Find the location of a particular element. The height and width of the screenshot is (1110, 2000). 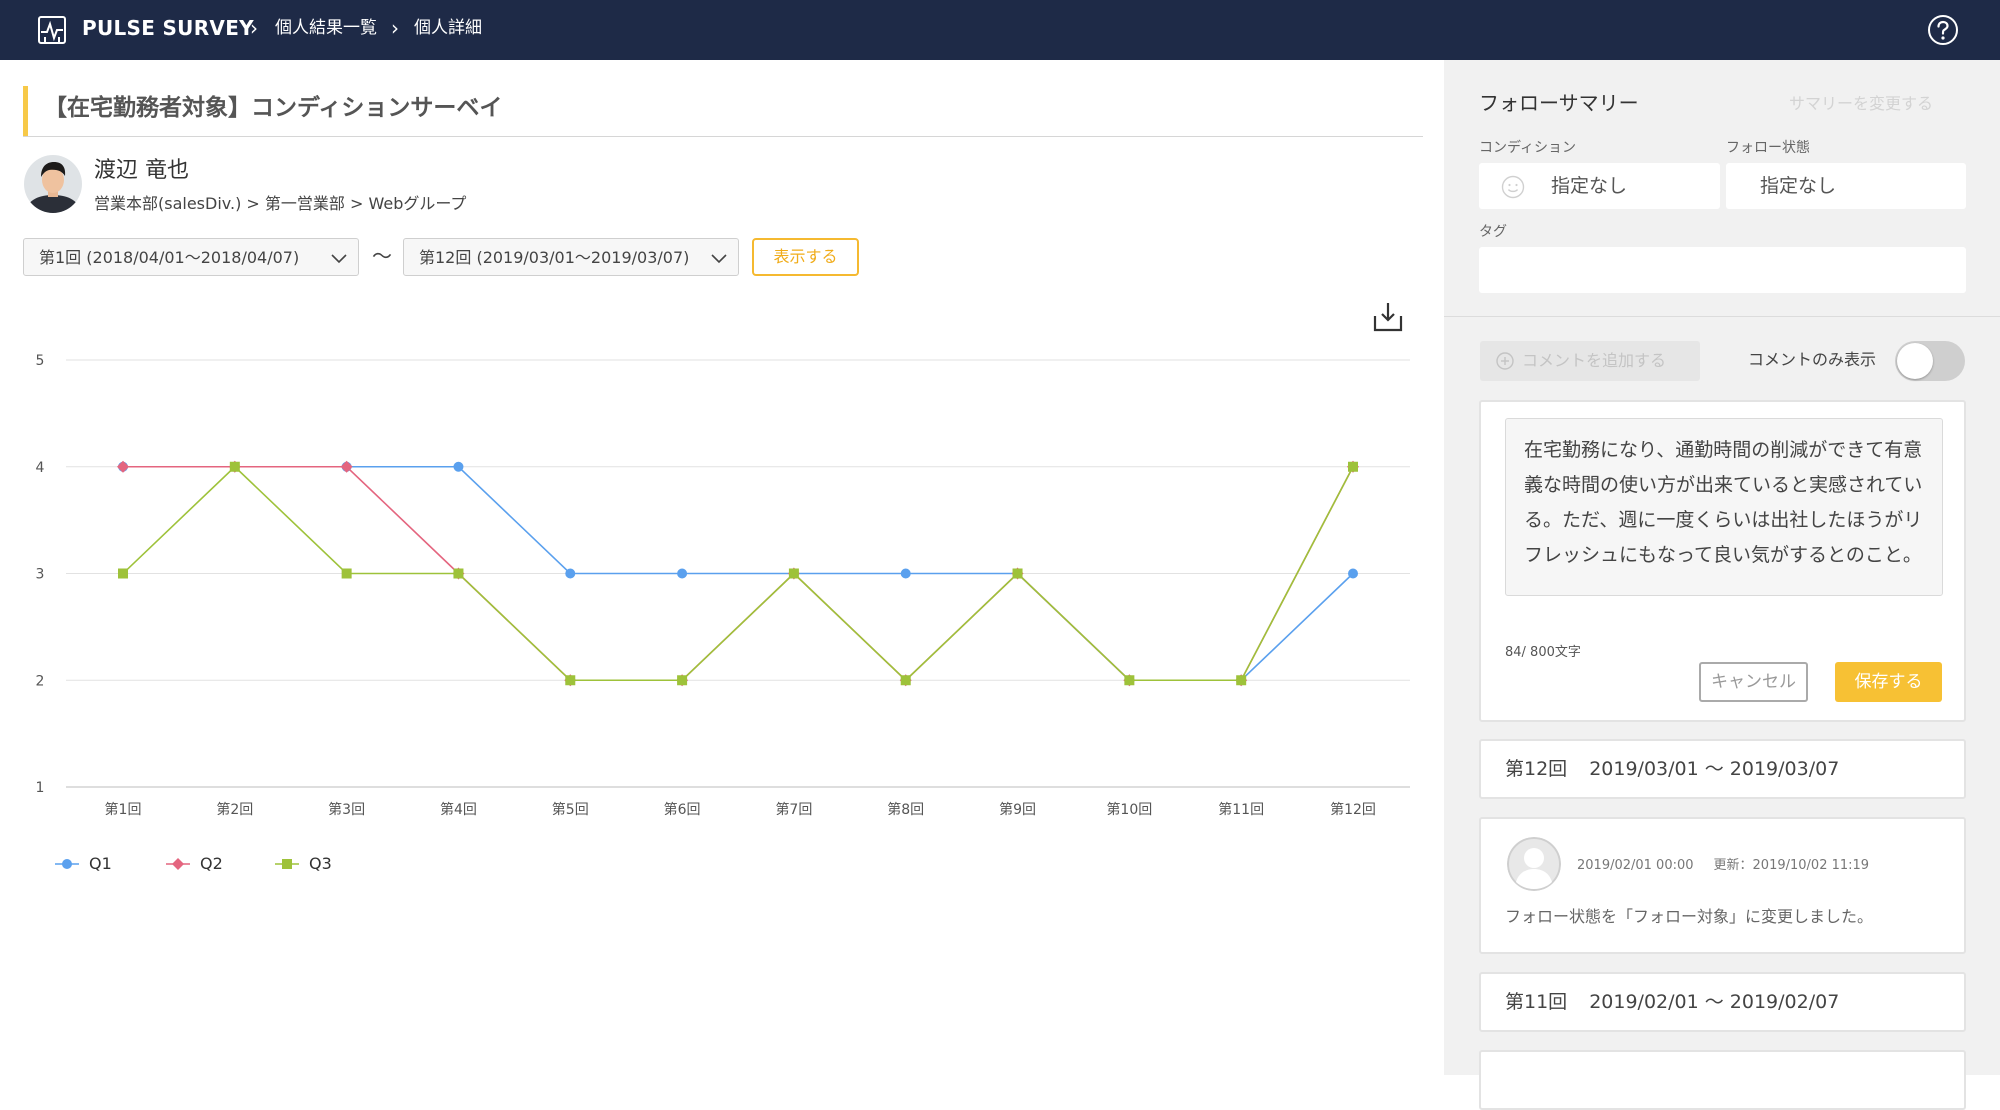

round-card-11: 第11回 2019/02/01 ～ 2019/02/07 is located at coordinates (1722, 1002).